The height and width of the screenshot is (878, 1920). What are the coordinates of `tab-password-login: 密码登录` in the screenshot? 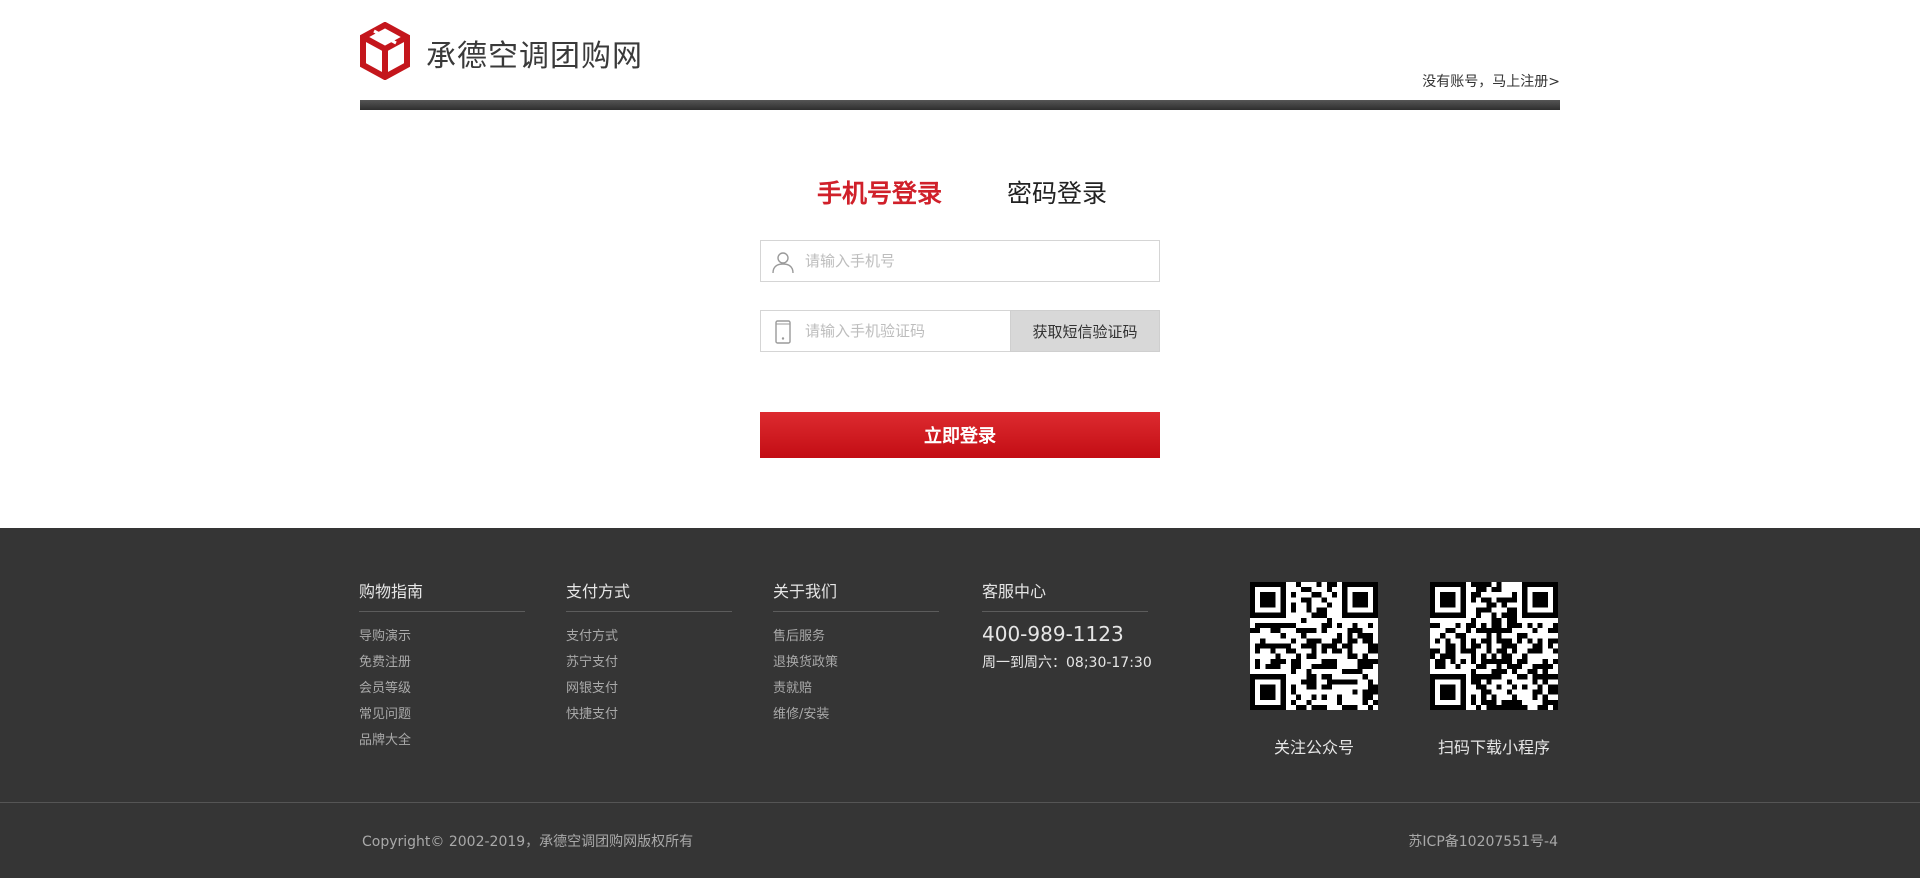 It's located at (1057, 192).